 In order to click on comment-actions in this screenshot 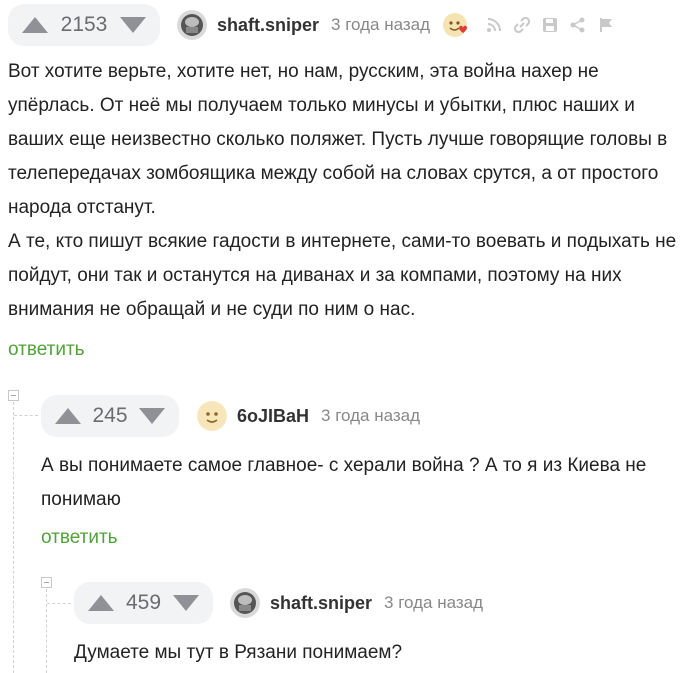, I will do `click(550, 25)`.